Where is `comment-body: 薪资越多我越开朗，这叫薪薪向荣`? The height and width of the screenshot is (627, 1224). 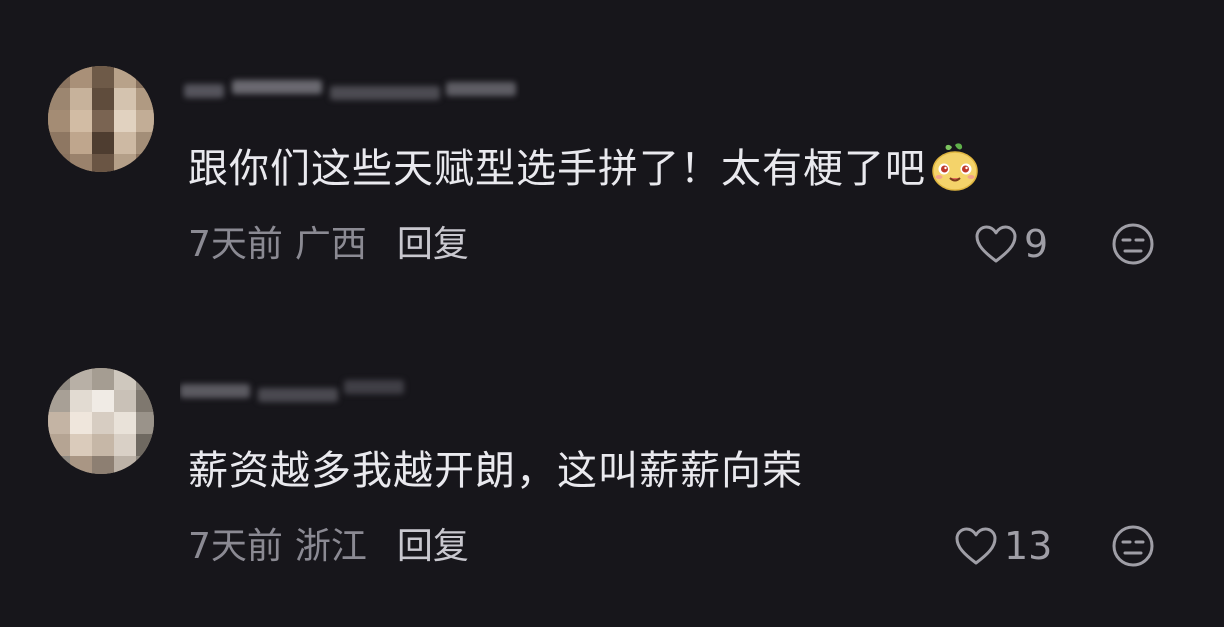
comment-body: 薪资越多我越开朗，这叫薪薪向荣 is located at coordinates (495, 471).